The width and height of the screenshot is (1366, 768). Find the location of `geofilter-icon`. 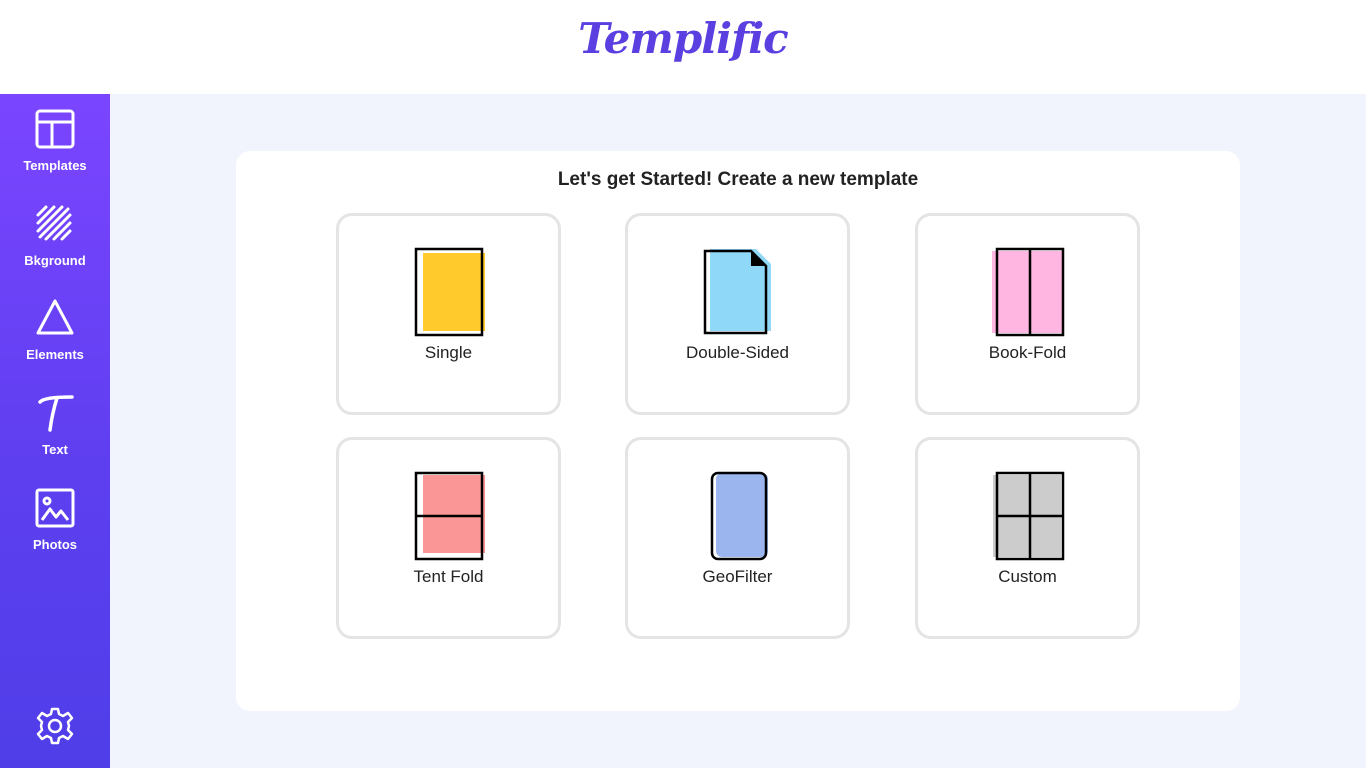

geofilter-icon is located at coordinates (739, 516).